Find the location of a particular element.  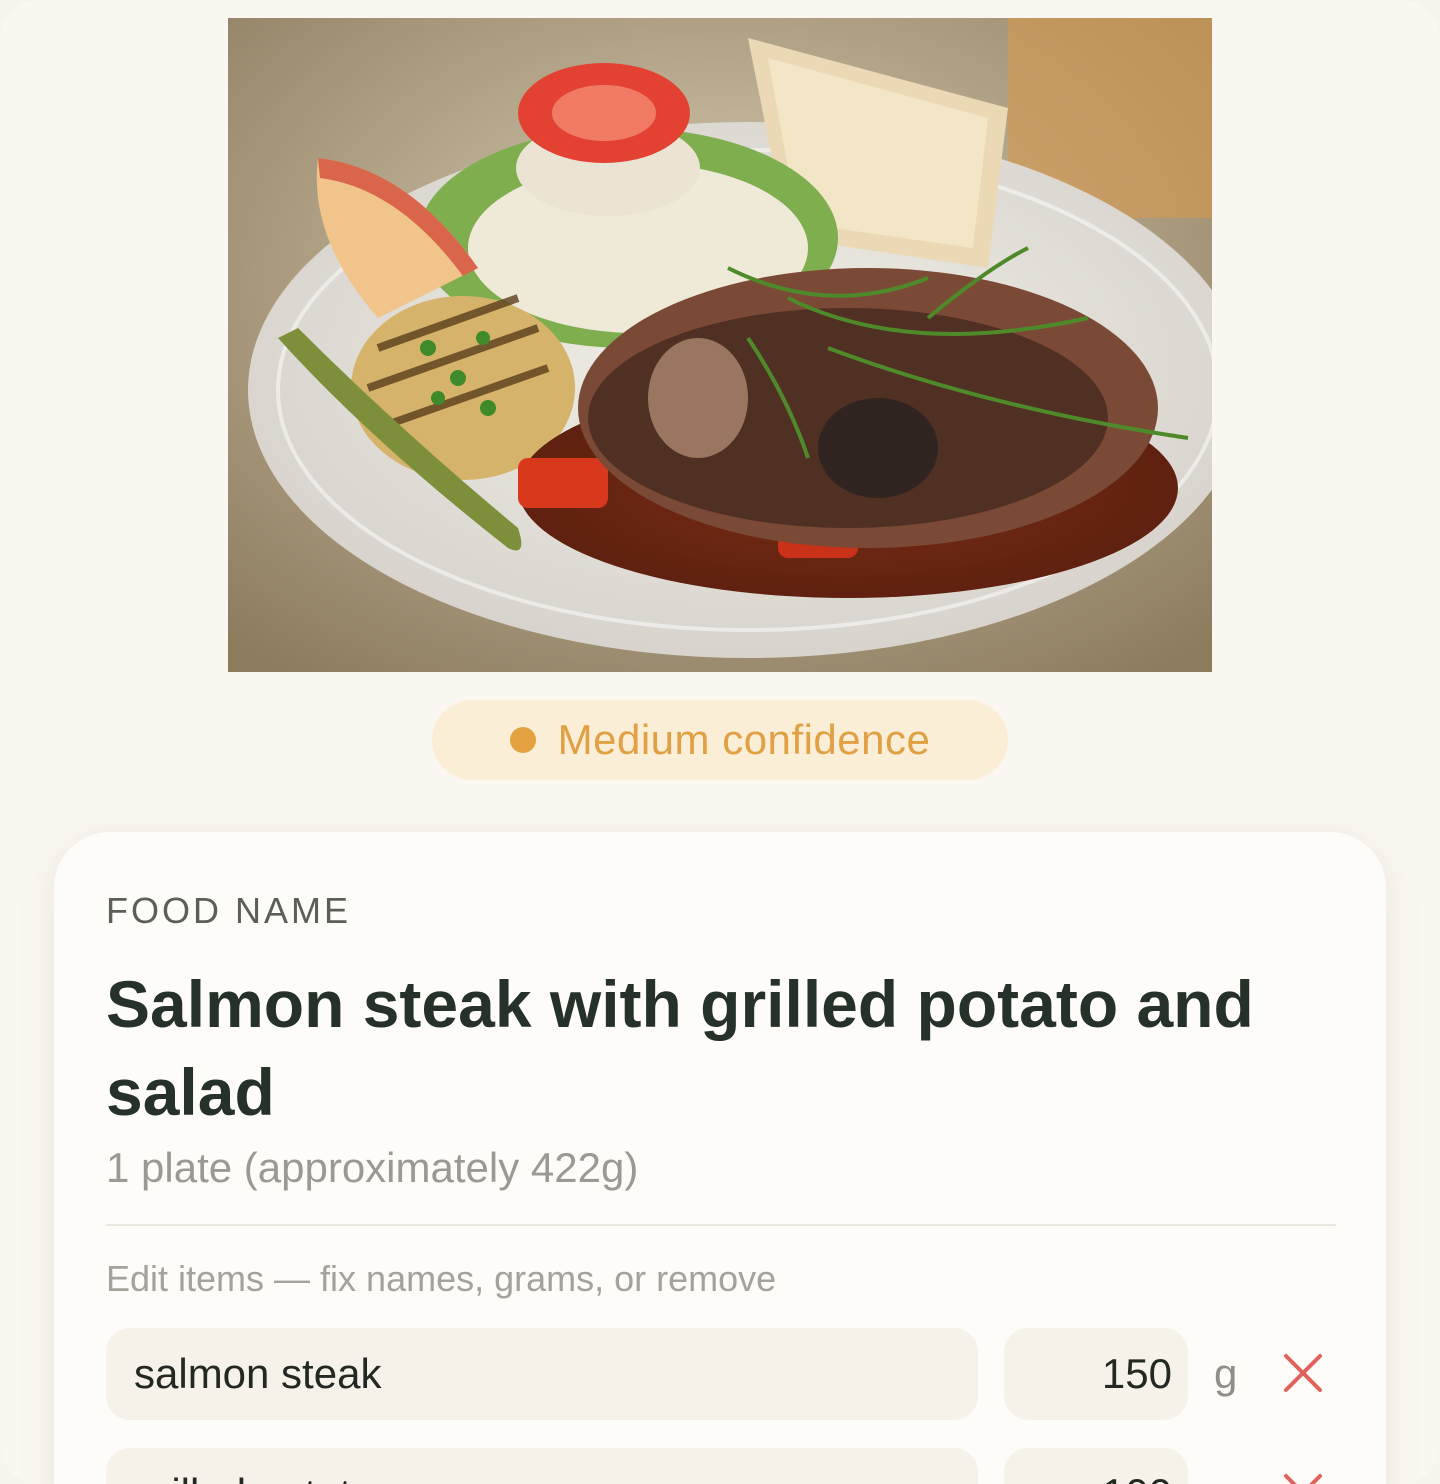

serving-size: 1 plate (approximately 422g) is located at coordinates (372, 1167).